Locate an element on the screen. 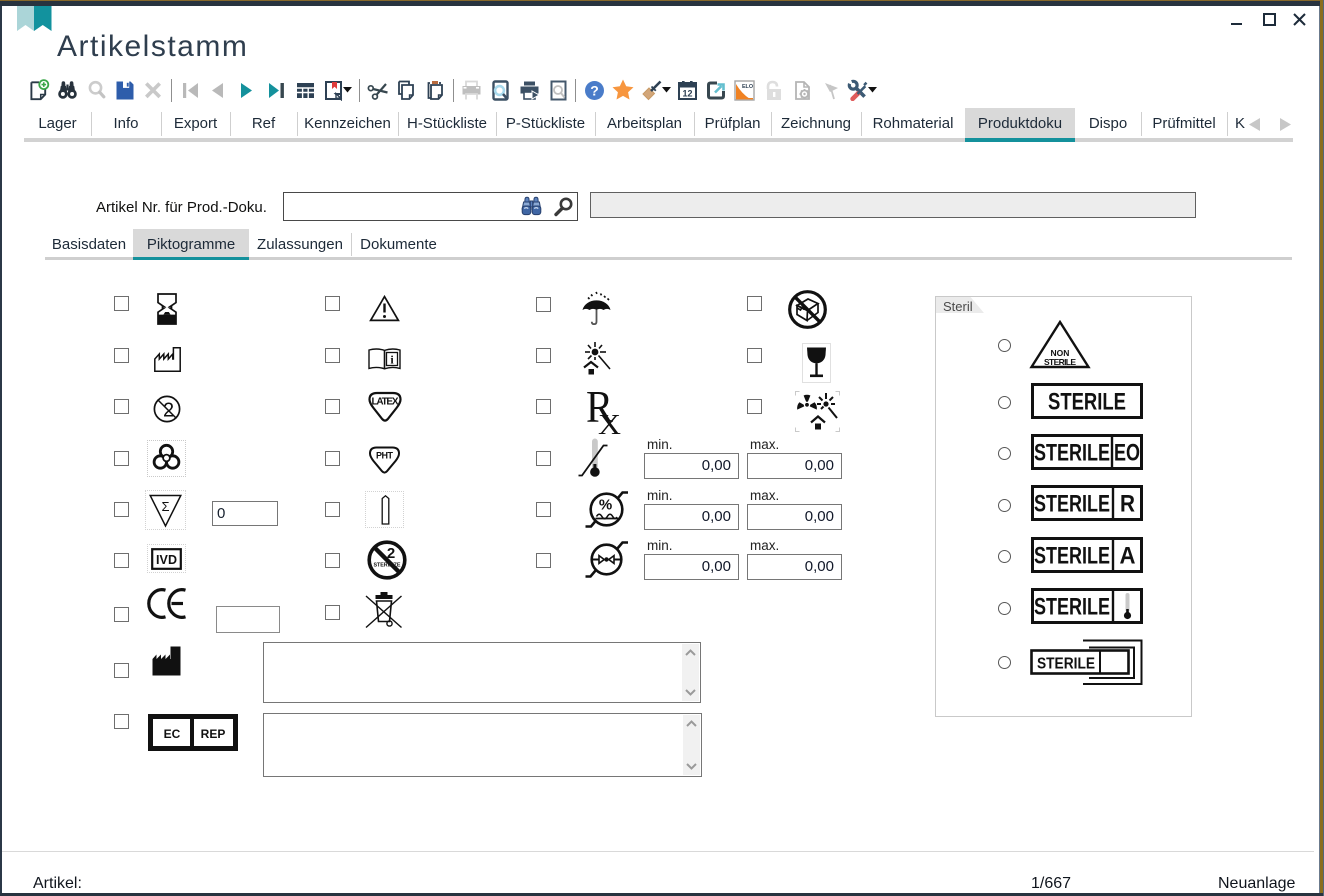  svg-text: 12 is located at coordinates (687, 94).